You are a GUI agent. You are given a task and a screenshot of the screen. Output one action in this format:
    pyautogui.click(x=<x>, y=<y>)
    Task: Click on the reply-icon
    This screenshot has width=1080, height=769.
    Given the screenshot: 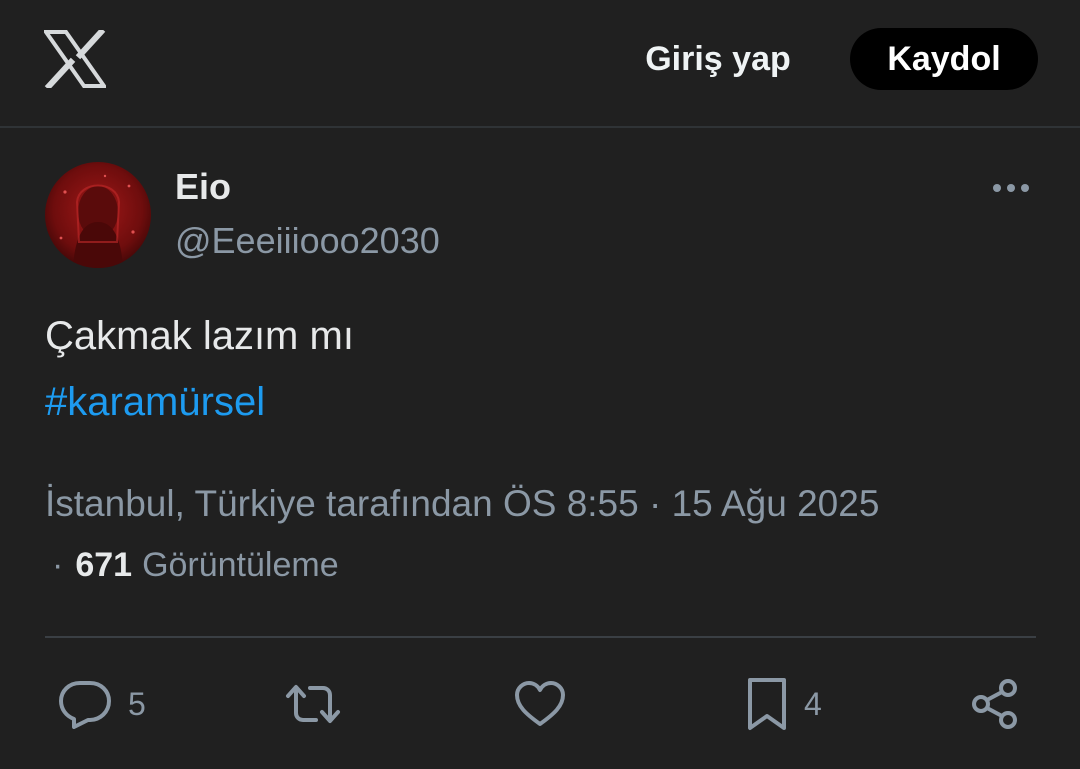 What is the action you would take?
    pyautogui.click(x=85, y=705)
    